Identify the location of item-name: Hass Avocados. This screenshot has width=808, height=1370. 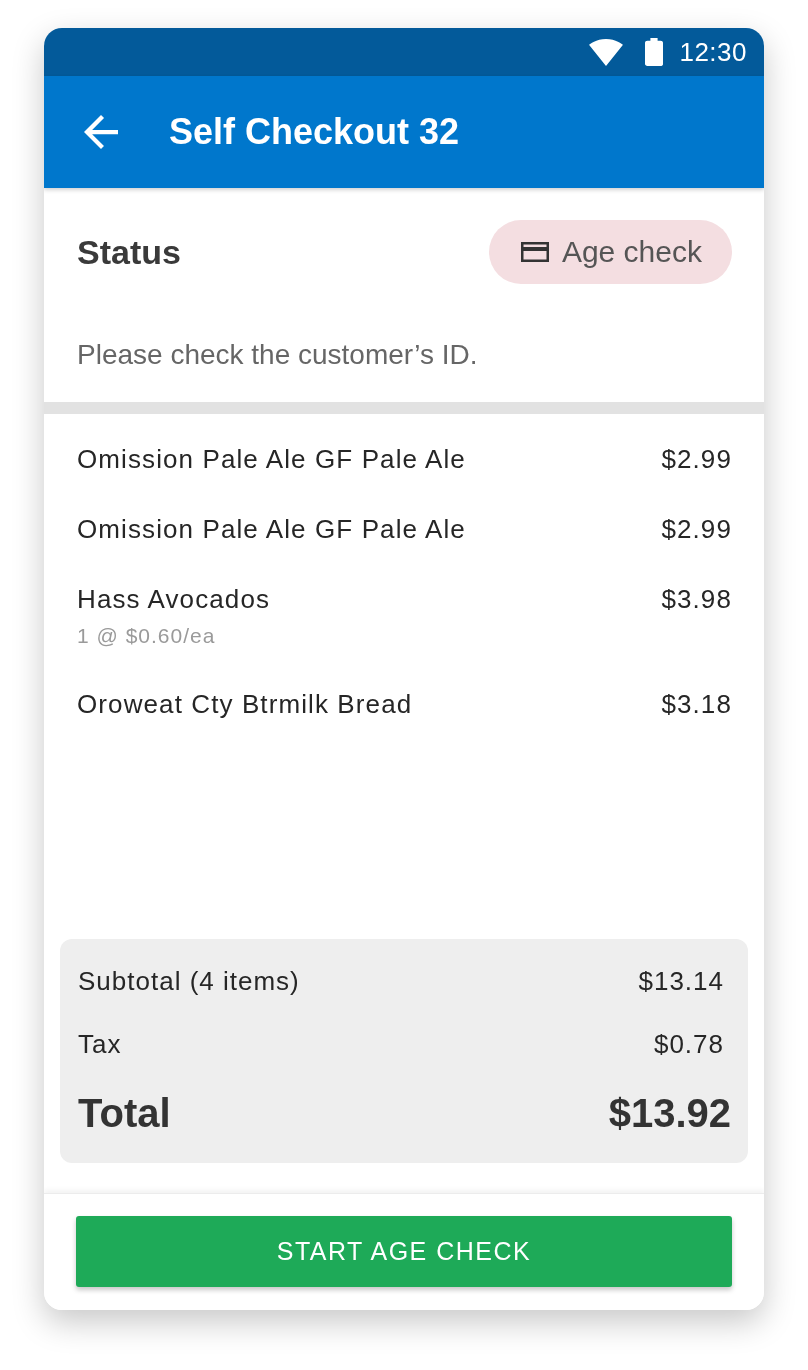
(174, 599).